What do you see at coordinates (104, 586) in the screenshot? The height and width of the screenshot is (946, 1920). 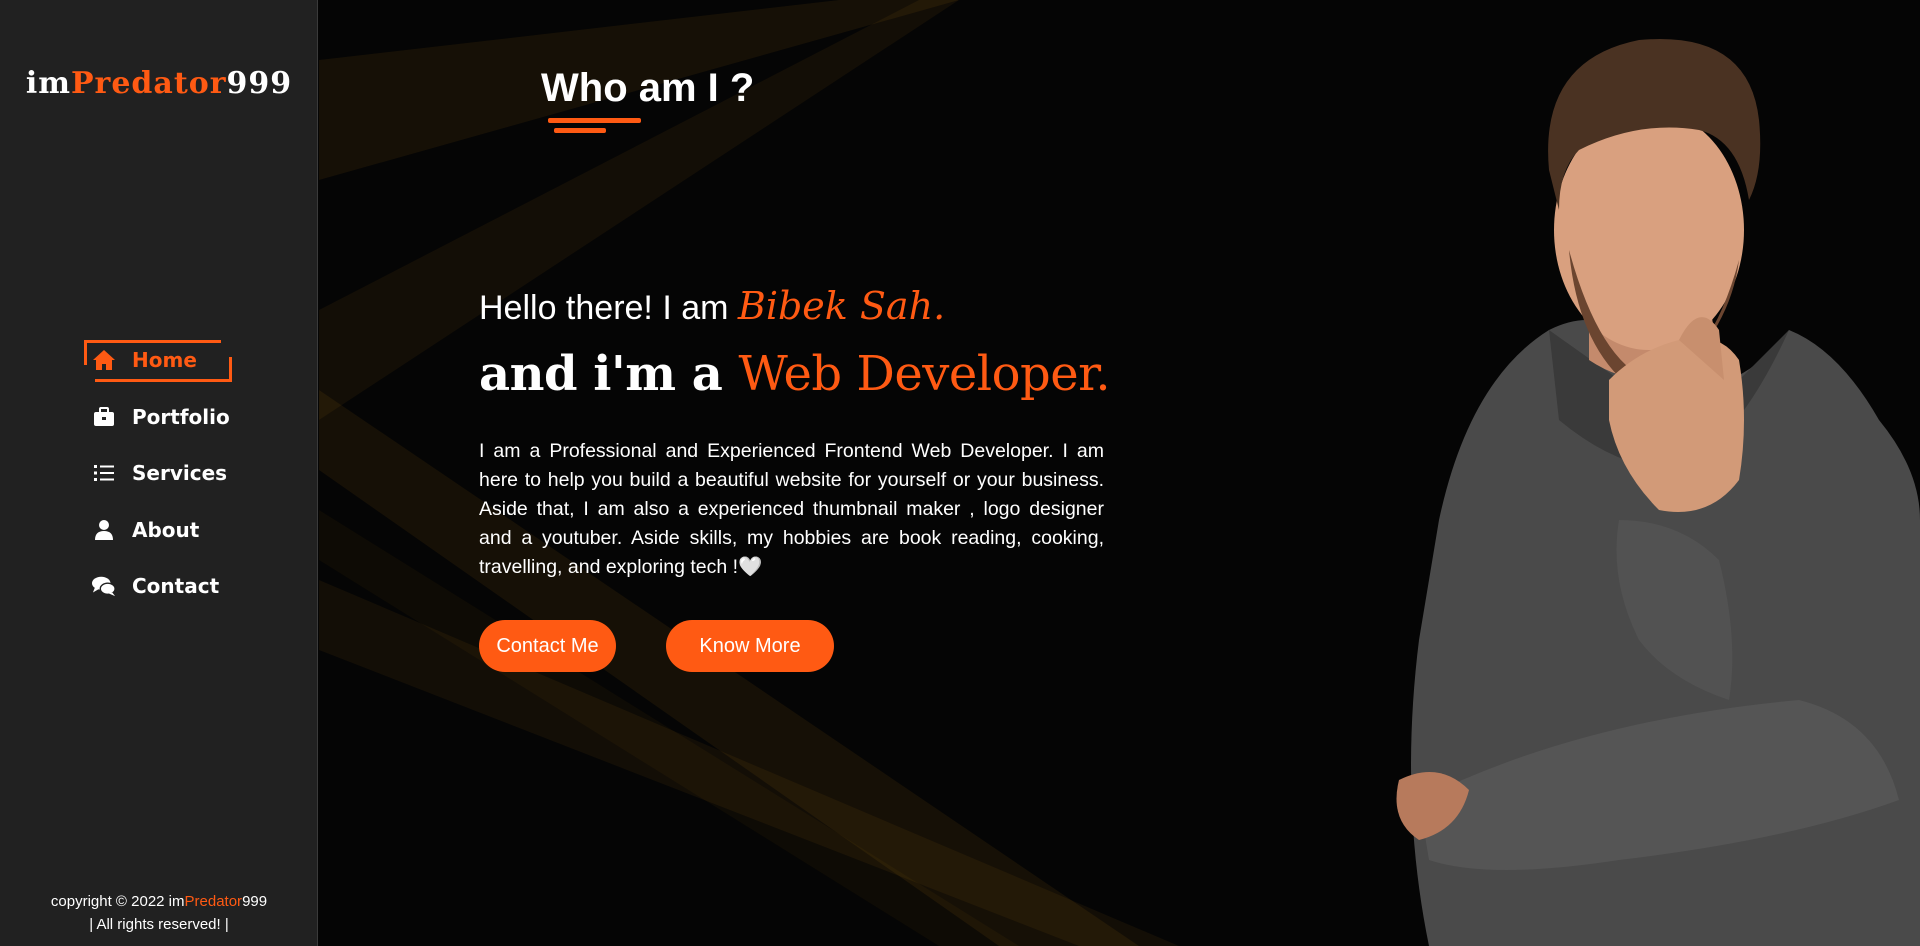 I see `chat-icon` at bounding box center [104, 586].